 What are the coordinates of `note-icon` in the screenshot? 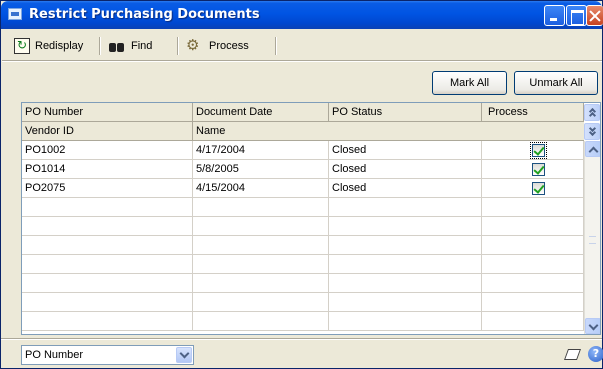 It's located at (572, 354).